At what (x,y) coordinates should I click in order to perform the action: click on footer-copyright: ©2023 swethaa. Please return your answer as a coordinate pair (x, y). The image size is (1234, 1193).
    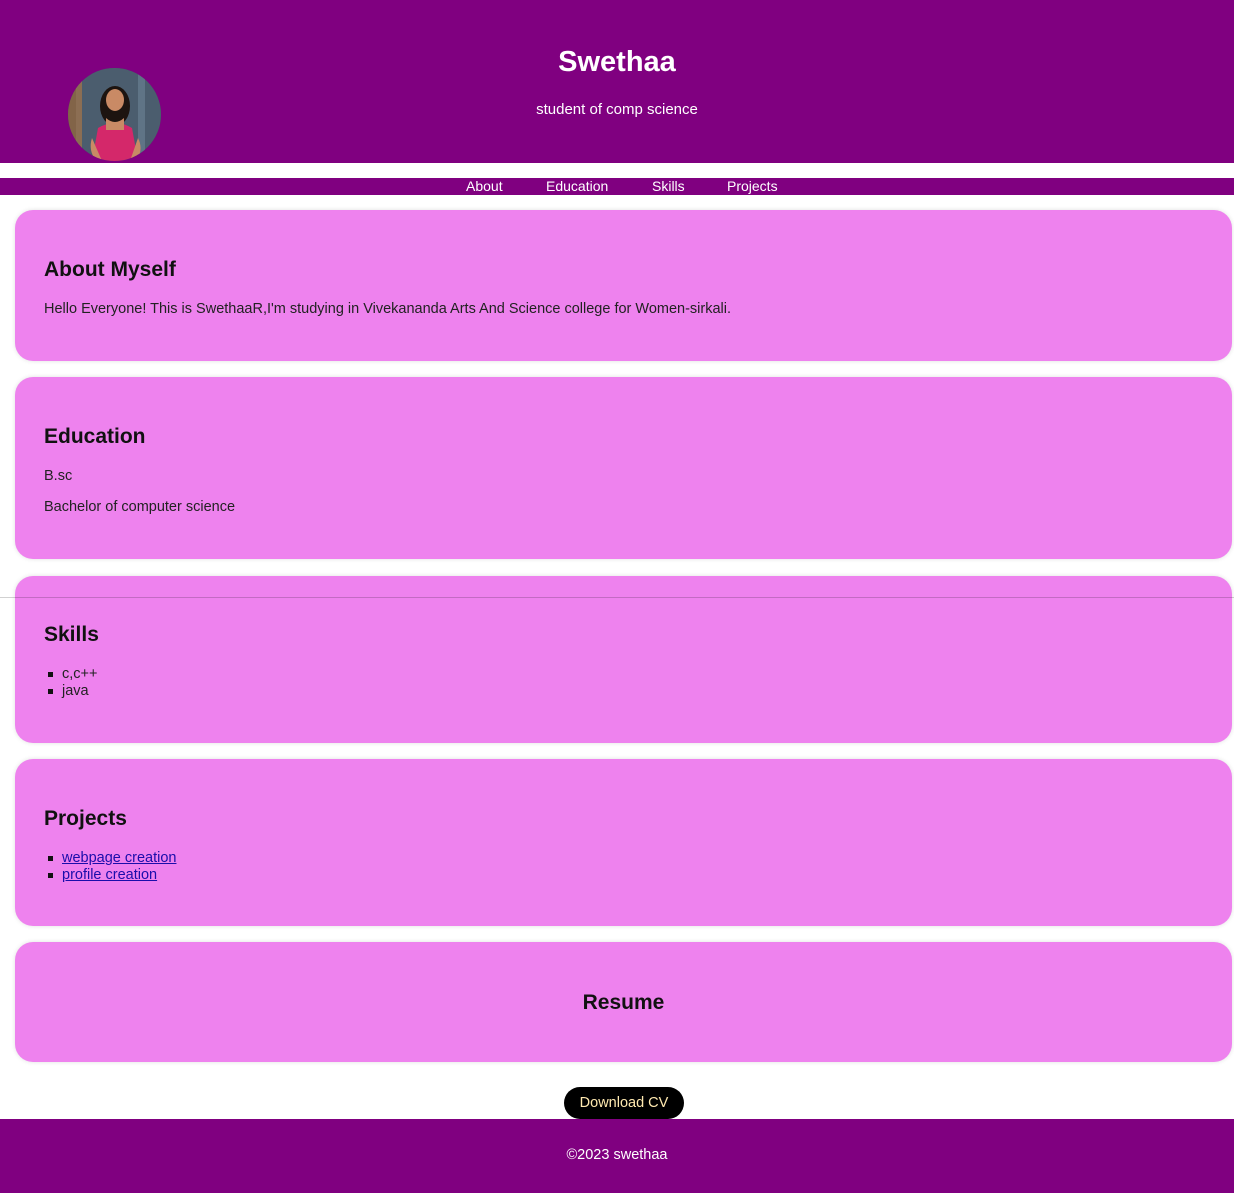
    Looking at the image, I should click on (617, 1155).